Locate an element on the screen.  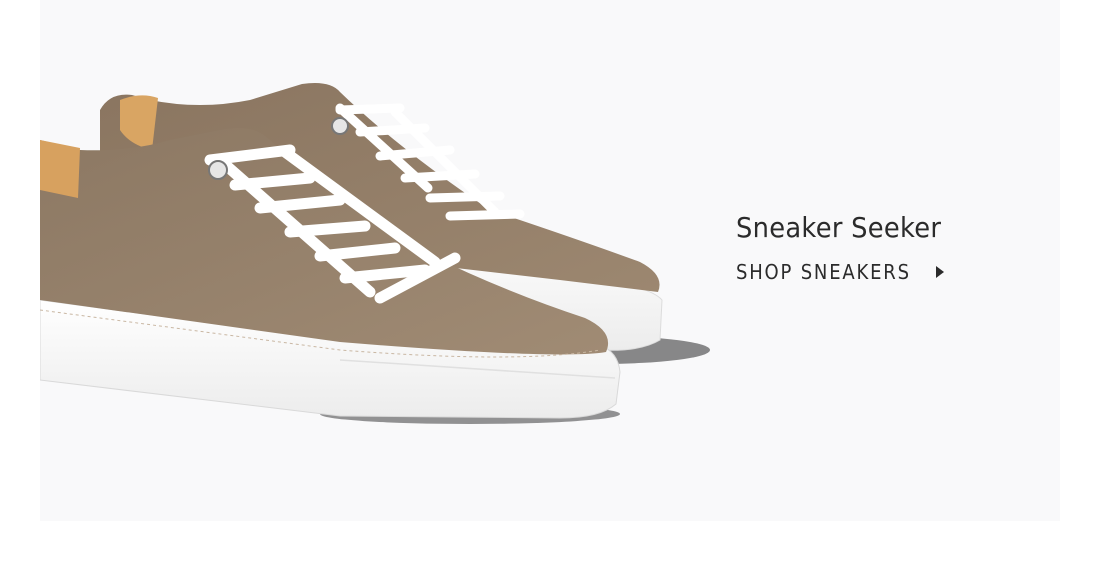
promo-title: Sneaker Seeker is located at coordinates (839, 227).